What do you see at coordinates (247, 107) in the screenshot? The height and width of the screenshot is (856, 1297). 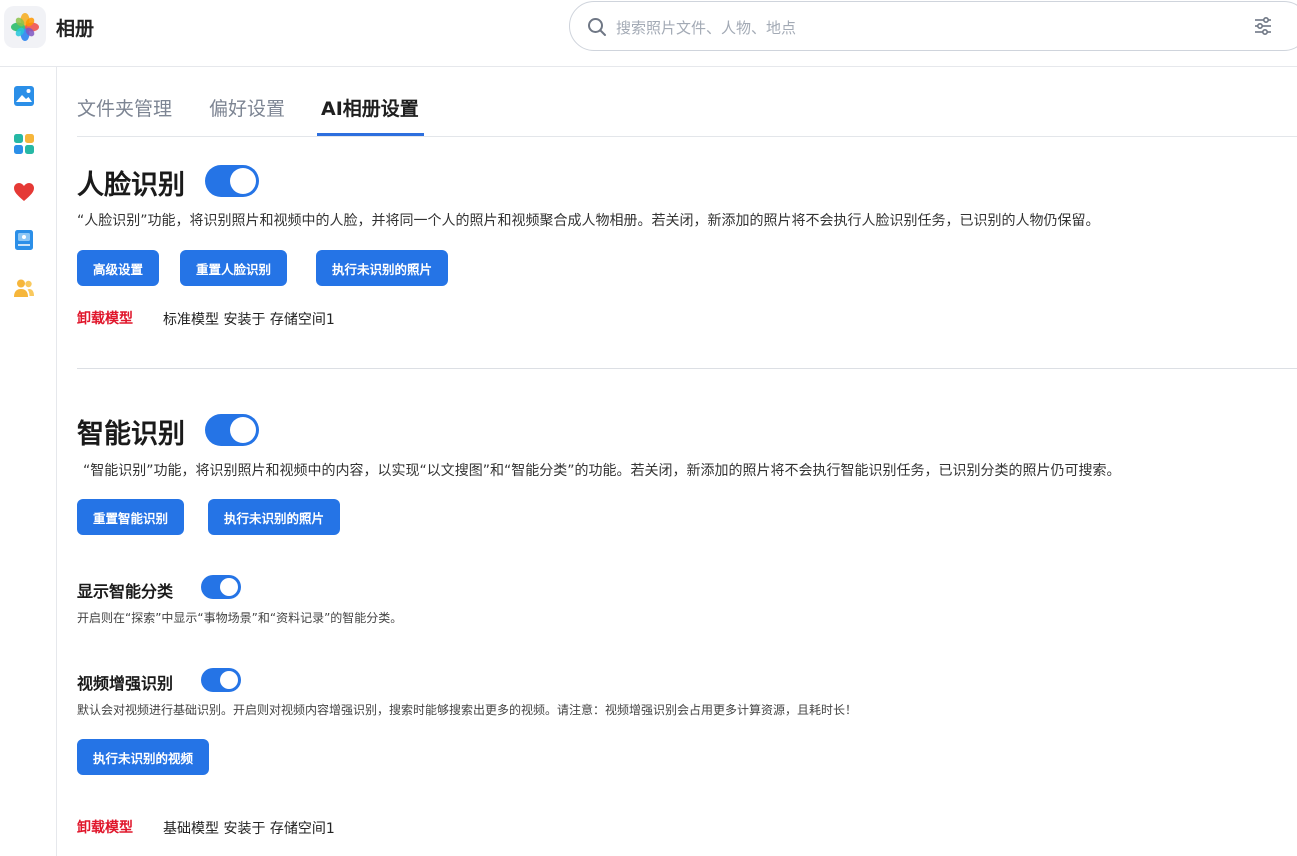 I see `tab-preferences: 偏好设置` at bounding box center [247, 107].